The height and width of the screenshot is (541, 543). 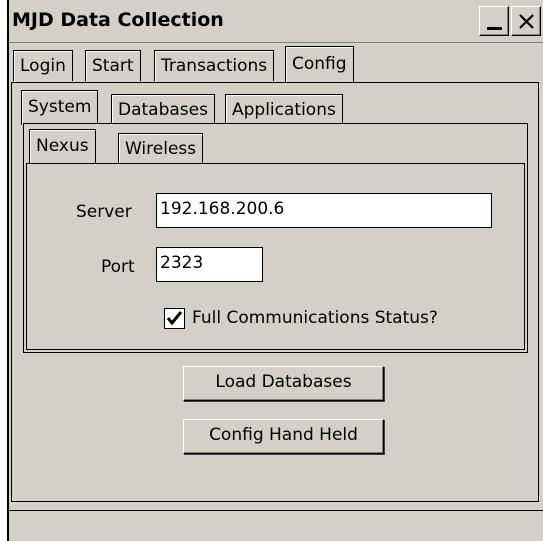 I want to click on checkmark-icon, so click(x=174, y=318).